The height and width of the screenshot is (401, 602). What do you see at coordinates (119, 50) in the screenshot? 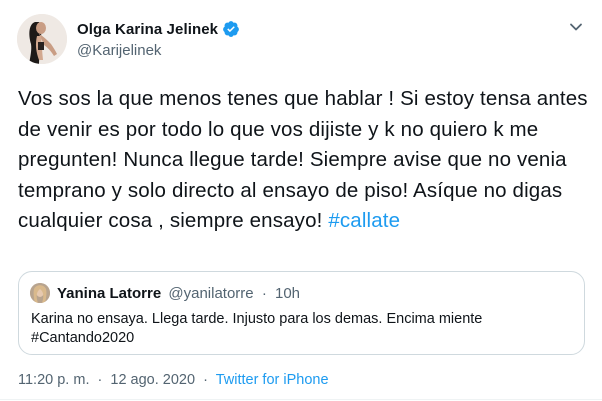
I see `author-handle: @Karijelinek` at bounding box center [119, 50].